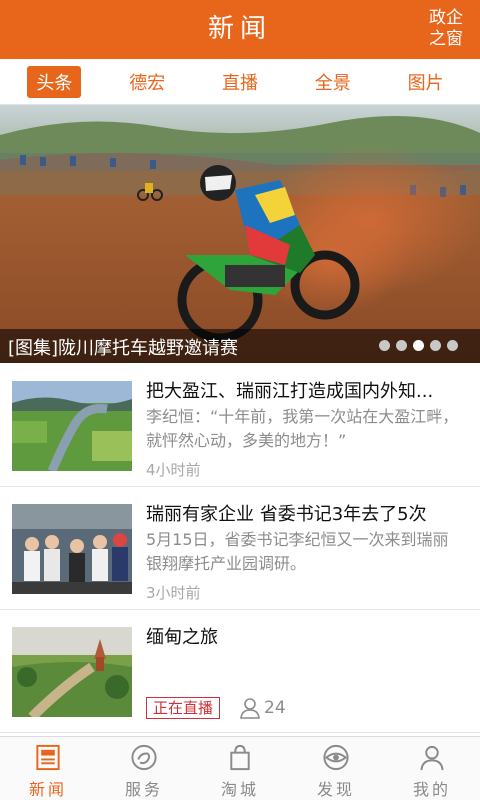 The height and width of the screenshot is (800, 480). What do you see at coordinates (336, 757) in the screenshot?
I see `eye-icon` at bounding box center [336, 757].